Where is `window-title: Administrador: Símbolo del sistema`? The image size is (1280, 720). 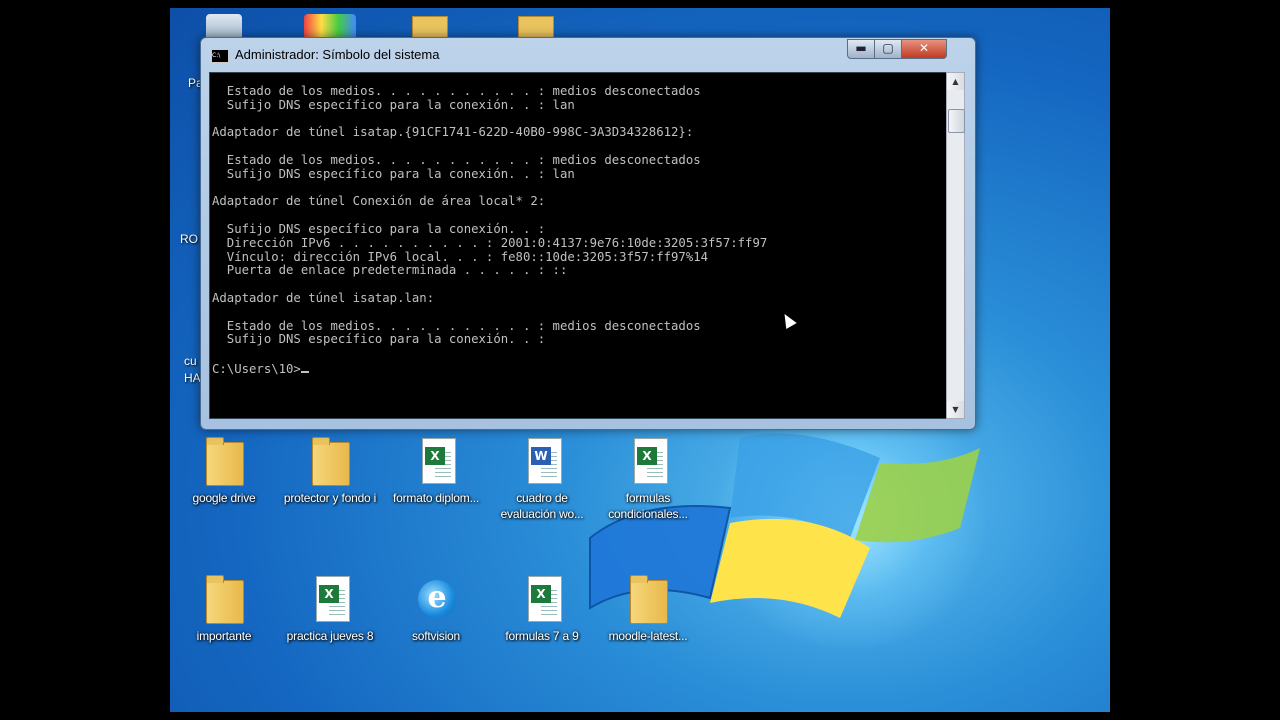
window-title: Administrador: Símbolo del sistema is located at coordinates (337, 54).